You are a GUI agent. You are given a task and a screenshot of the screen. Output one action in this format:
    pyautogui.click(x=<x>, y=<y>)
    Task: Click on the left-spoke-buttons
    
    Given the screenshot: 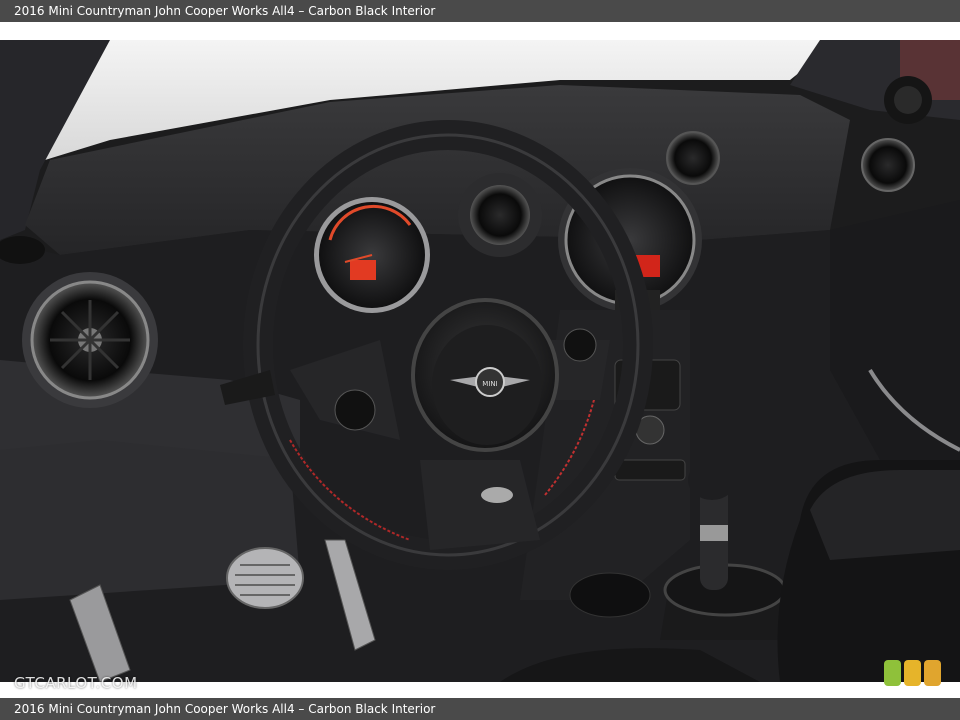 What is the action you would take?
    pyautogui.click(x=355, y=410)
    